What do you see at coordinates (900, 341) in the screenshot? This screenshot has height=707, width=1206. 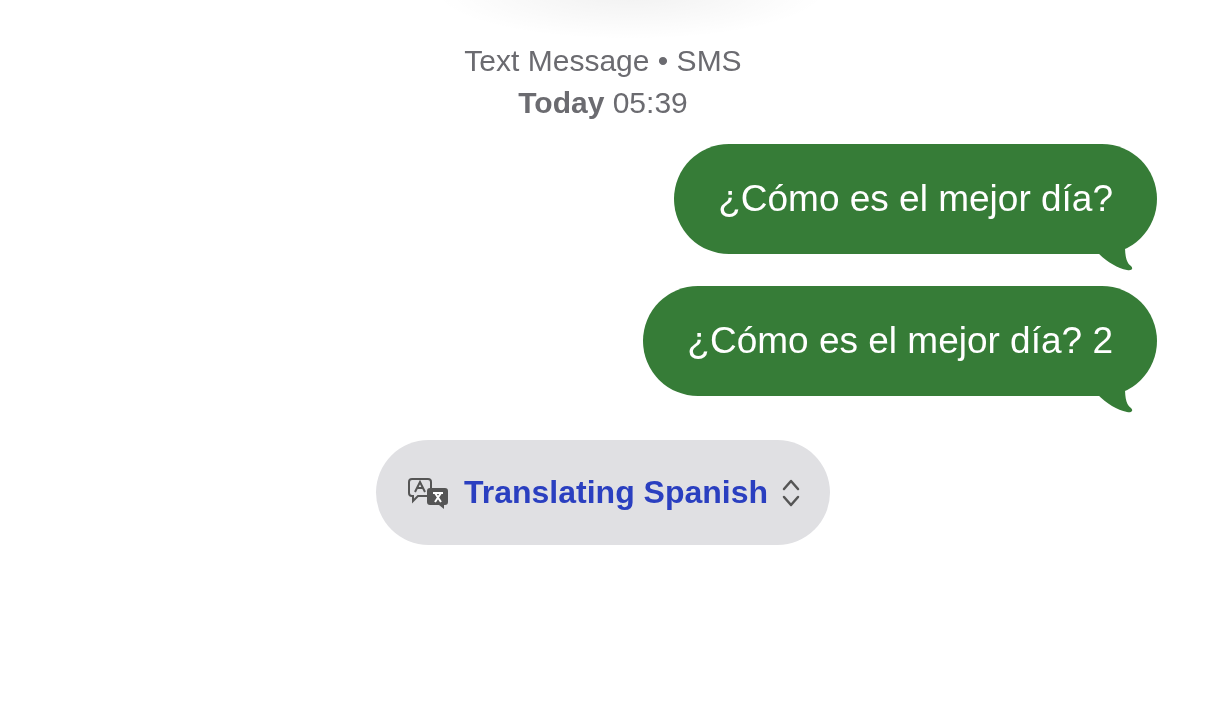 I see `message-bubble: ¿Cómo es el mejor día? 2` at bounding box center [900, 341].